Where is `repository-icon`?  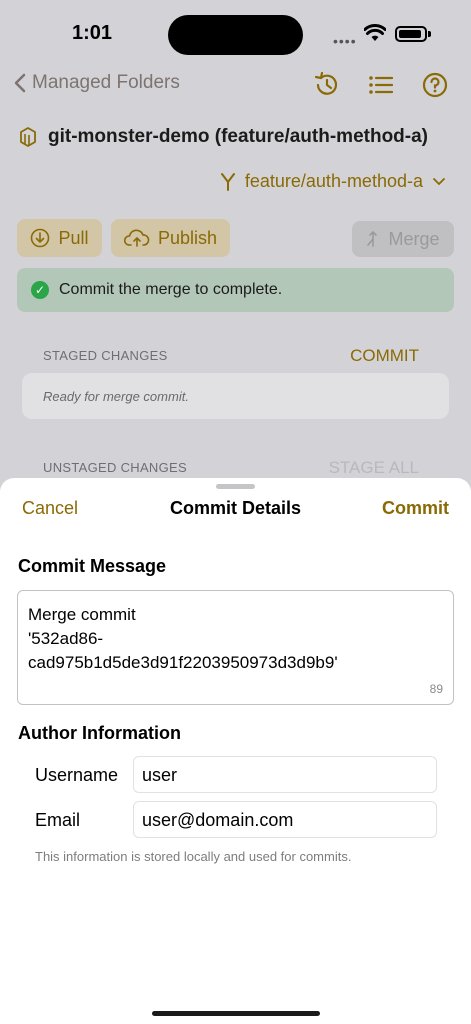 repository-icon is located at coordinates (28, 137).